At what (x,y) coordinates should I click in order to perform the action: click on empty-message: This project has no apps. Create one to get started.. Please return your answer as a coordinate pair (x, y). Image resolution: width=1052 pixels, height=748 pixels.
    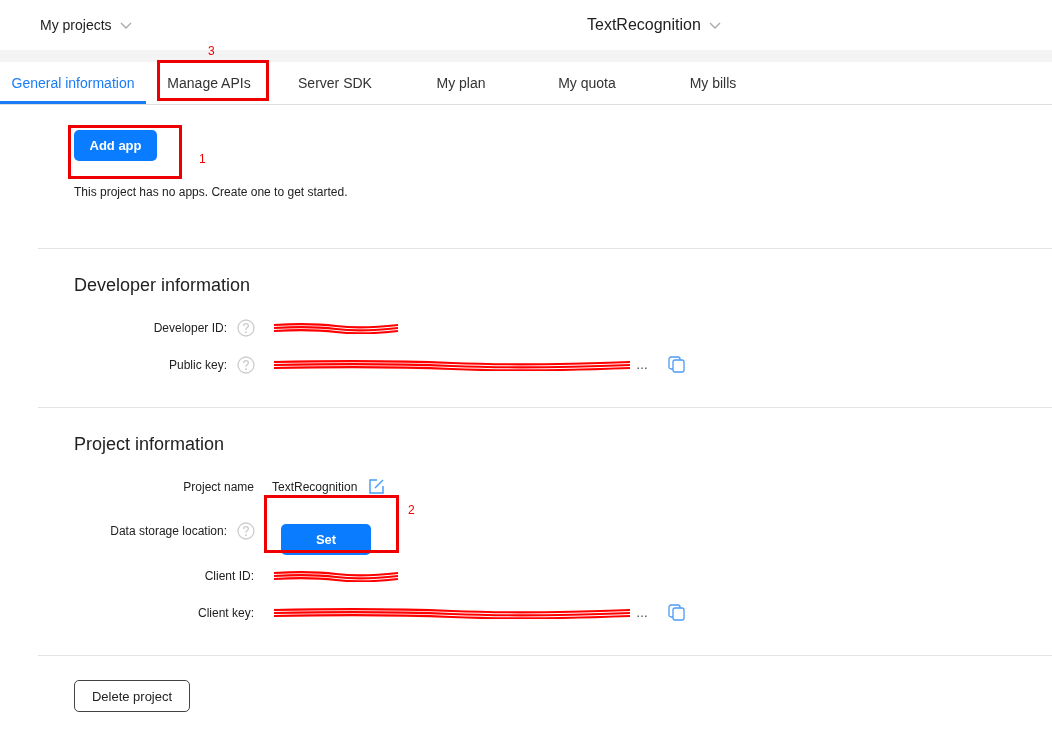
    Looking at the image, I should click on (211, 192).